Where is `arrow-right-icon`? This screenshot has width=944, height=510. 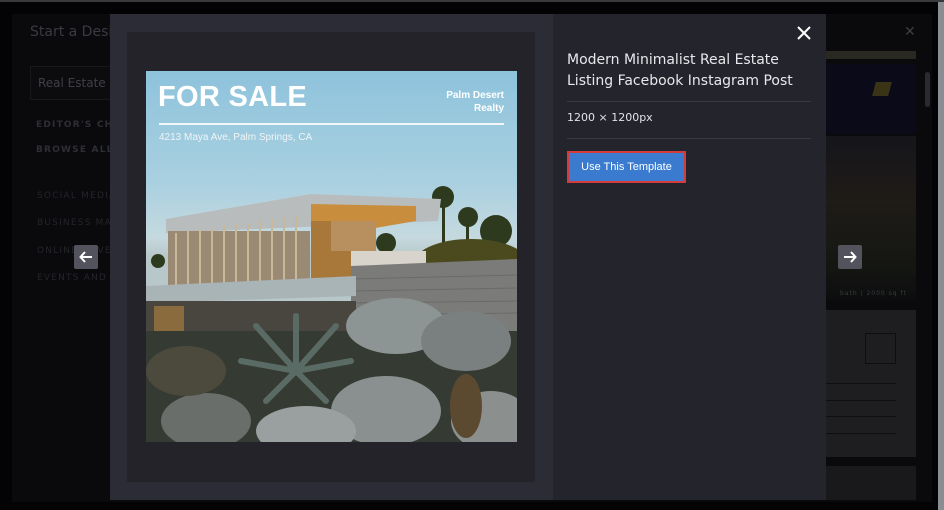
arrow-right-icon is located at coordinates (850, 257).